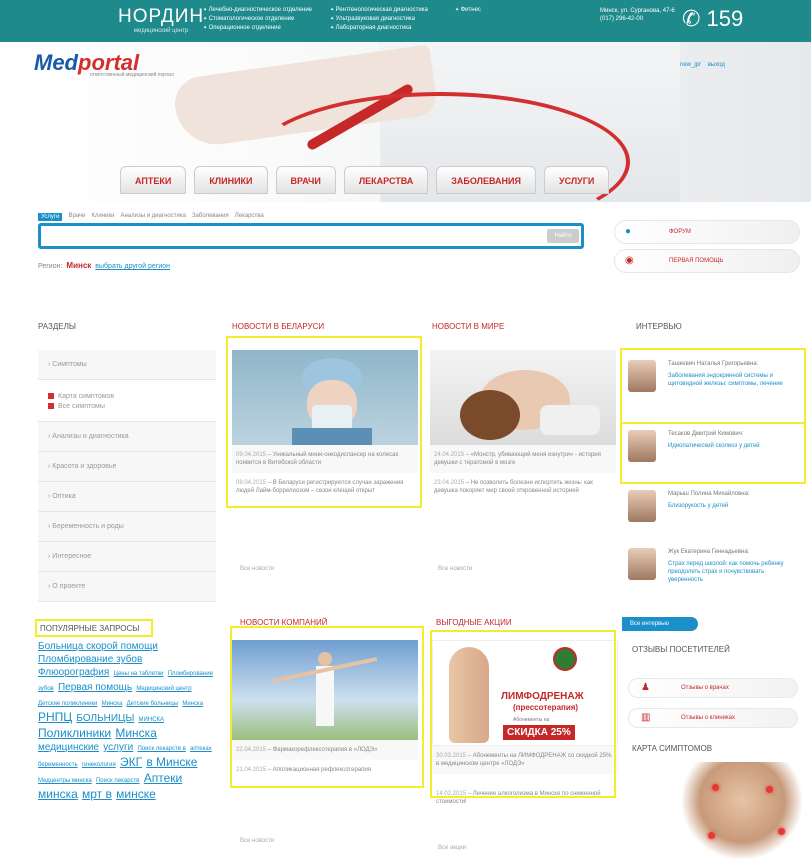  What do you see at coordinates (127, 557) in the screenshot?
I see `section-interesting: Интересное` at bounding box center [127, 557].